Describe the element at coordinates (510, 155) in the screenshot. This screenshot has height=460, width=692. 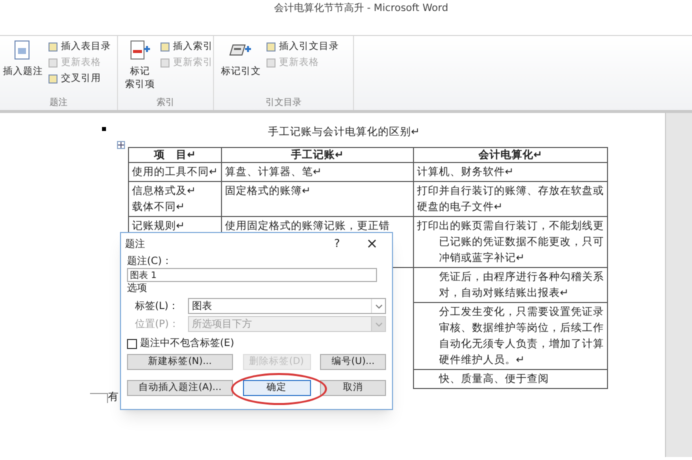
I see `column-header: 会计电算化↵` at that location.